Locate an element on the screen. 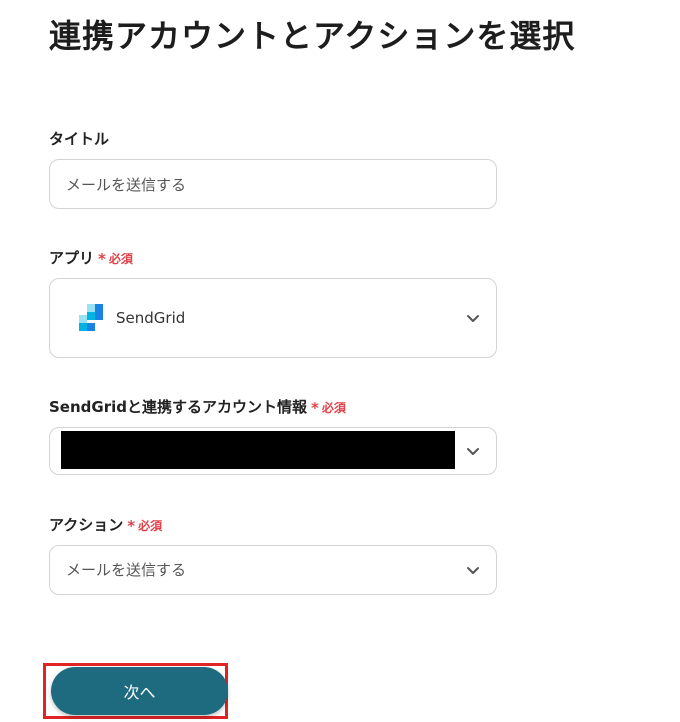 The height and width of the screenshot is (722, 680). selected-action: メールを送信する is located at coordinates (126, 570).